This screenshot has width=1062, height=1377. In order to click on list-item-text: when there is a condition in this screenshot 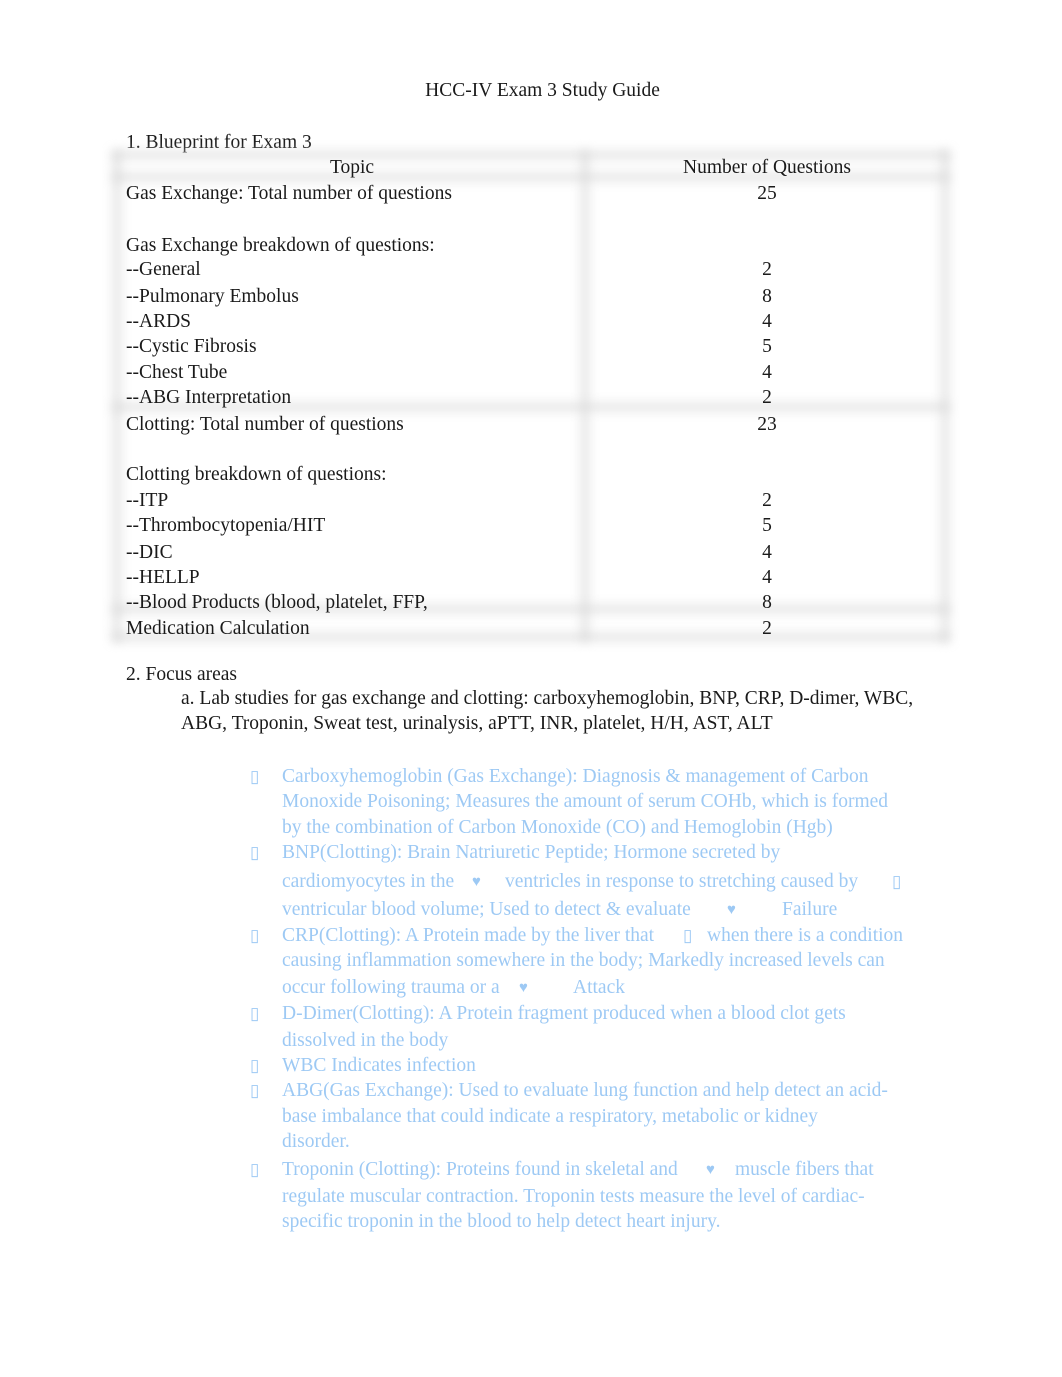, I will do `click(805, 935)`.